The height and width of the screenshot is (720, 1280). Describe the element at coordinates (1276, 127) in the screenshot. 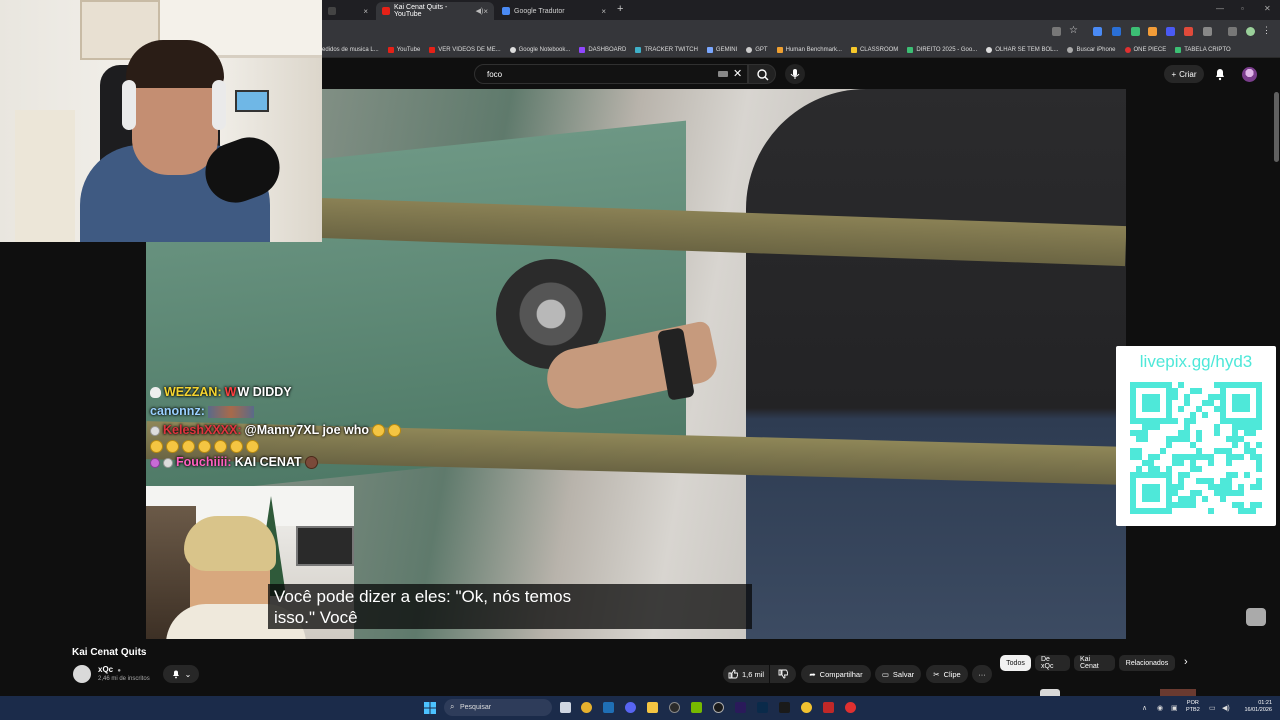

I see `page-scrollbar` at that location.